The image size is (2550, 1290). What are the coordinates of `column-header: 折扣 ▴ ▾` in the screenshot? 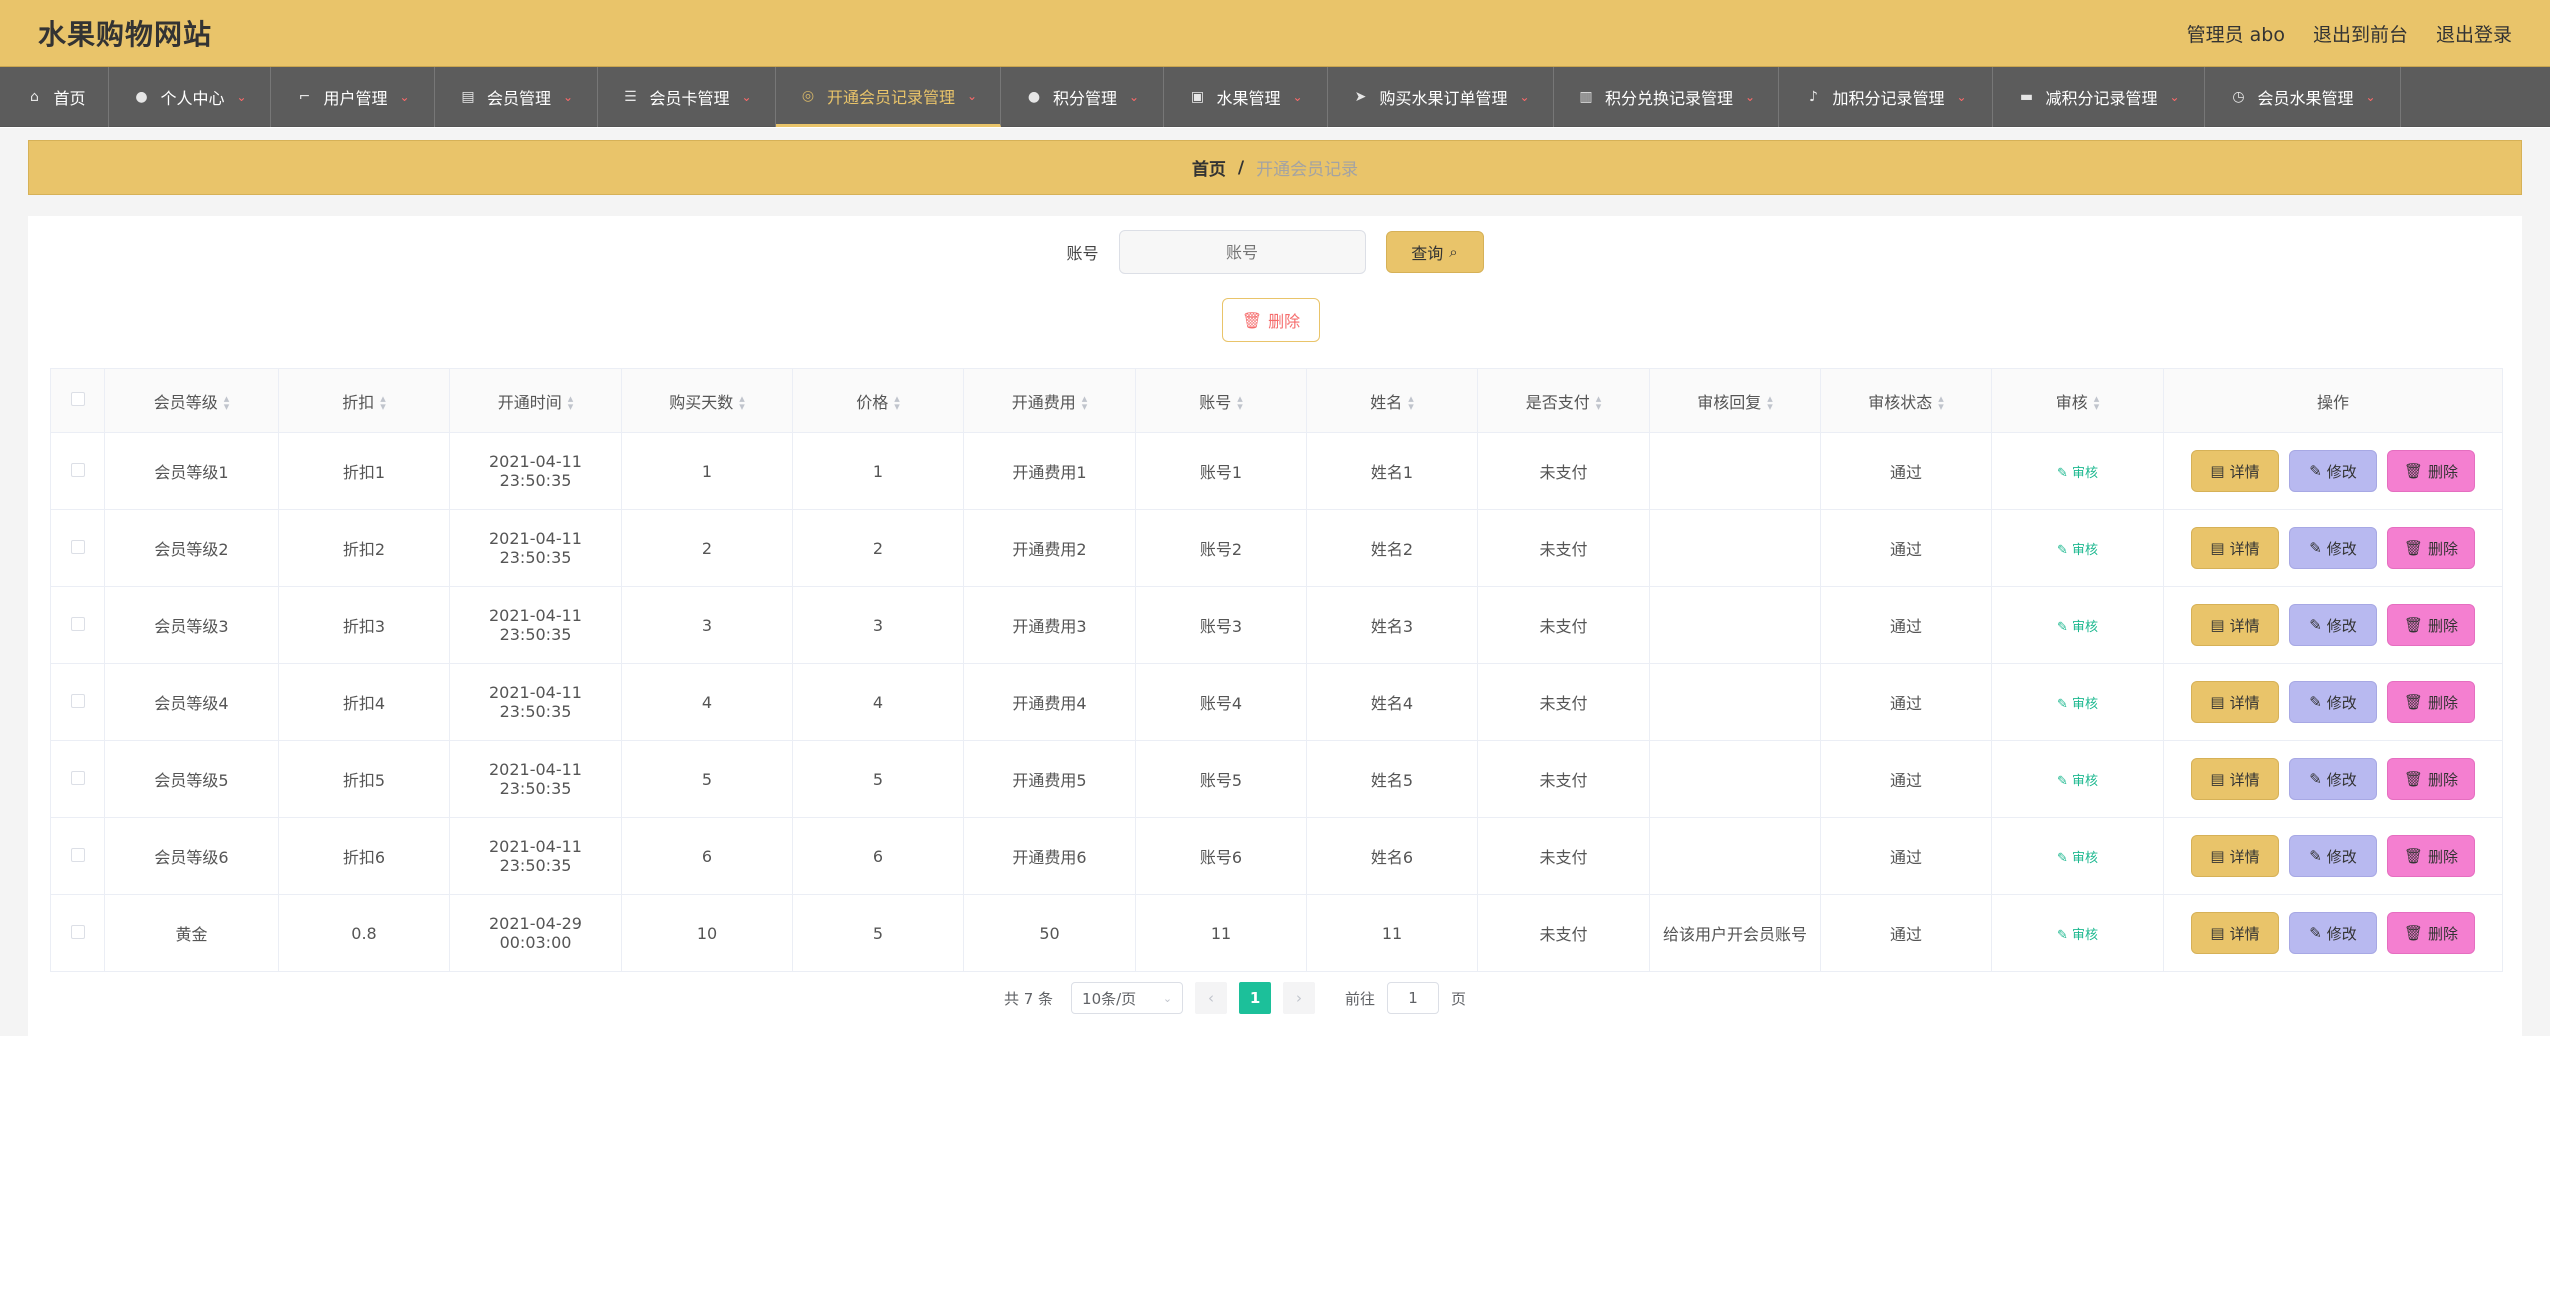 It's located at (364, 400).